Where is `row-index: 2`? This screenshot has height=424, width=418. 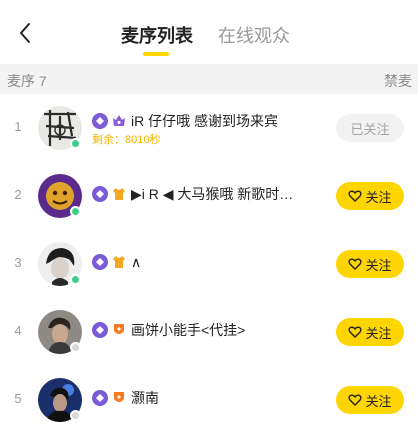 row-index: 2 is located at coordinates (18, 194).